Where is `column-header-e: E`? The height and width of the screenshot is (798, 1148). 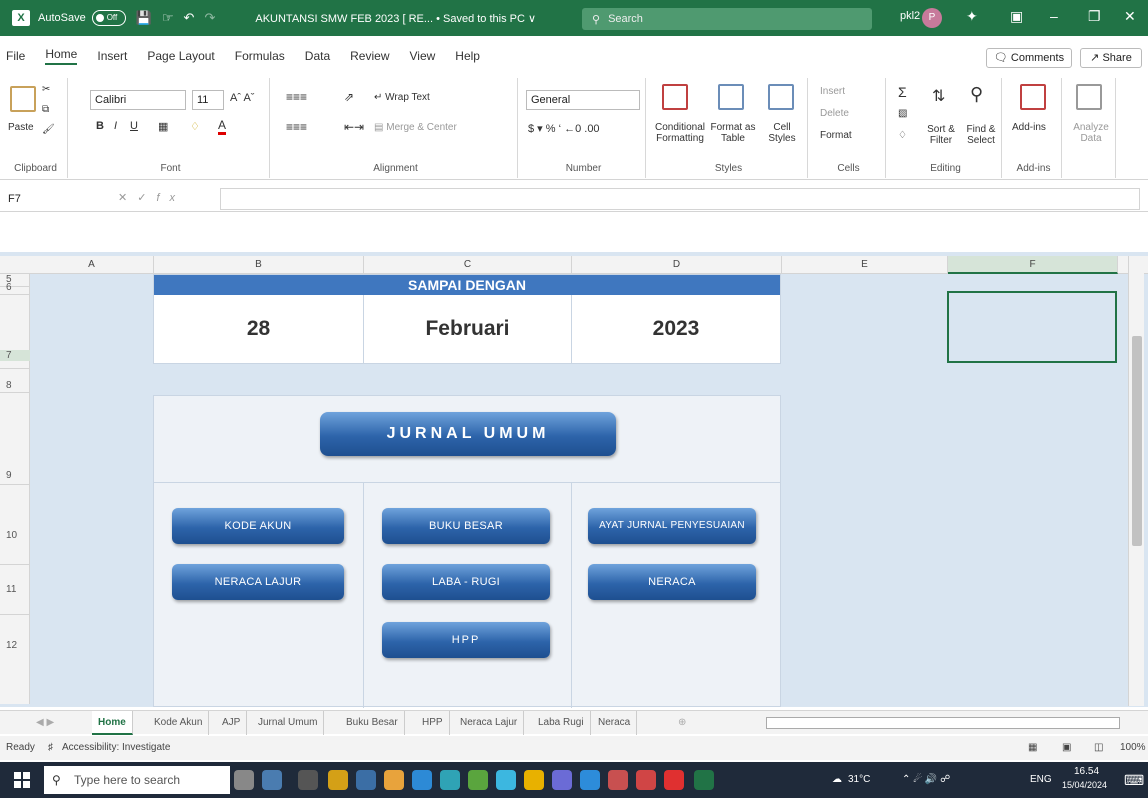 column-header-e: E is located at coordinates (865, 265).